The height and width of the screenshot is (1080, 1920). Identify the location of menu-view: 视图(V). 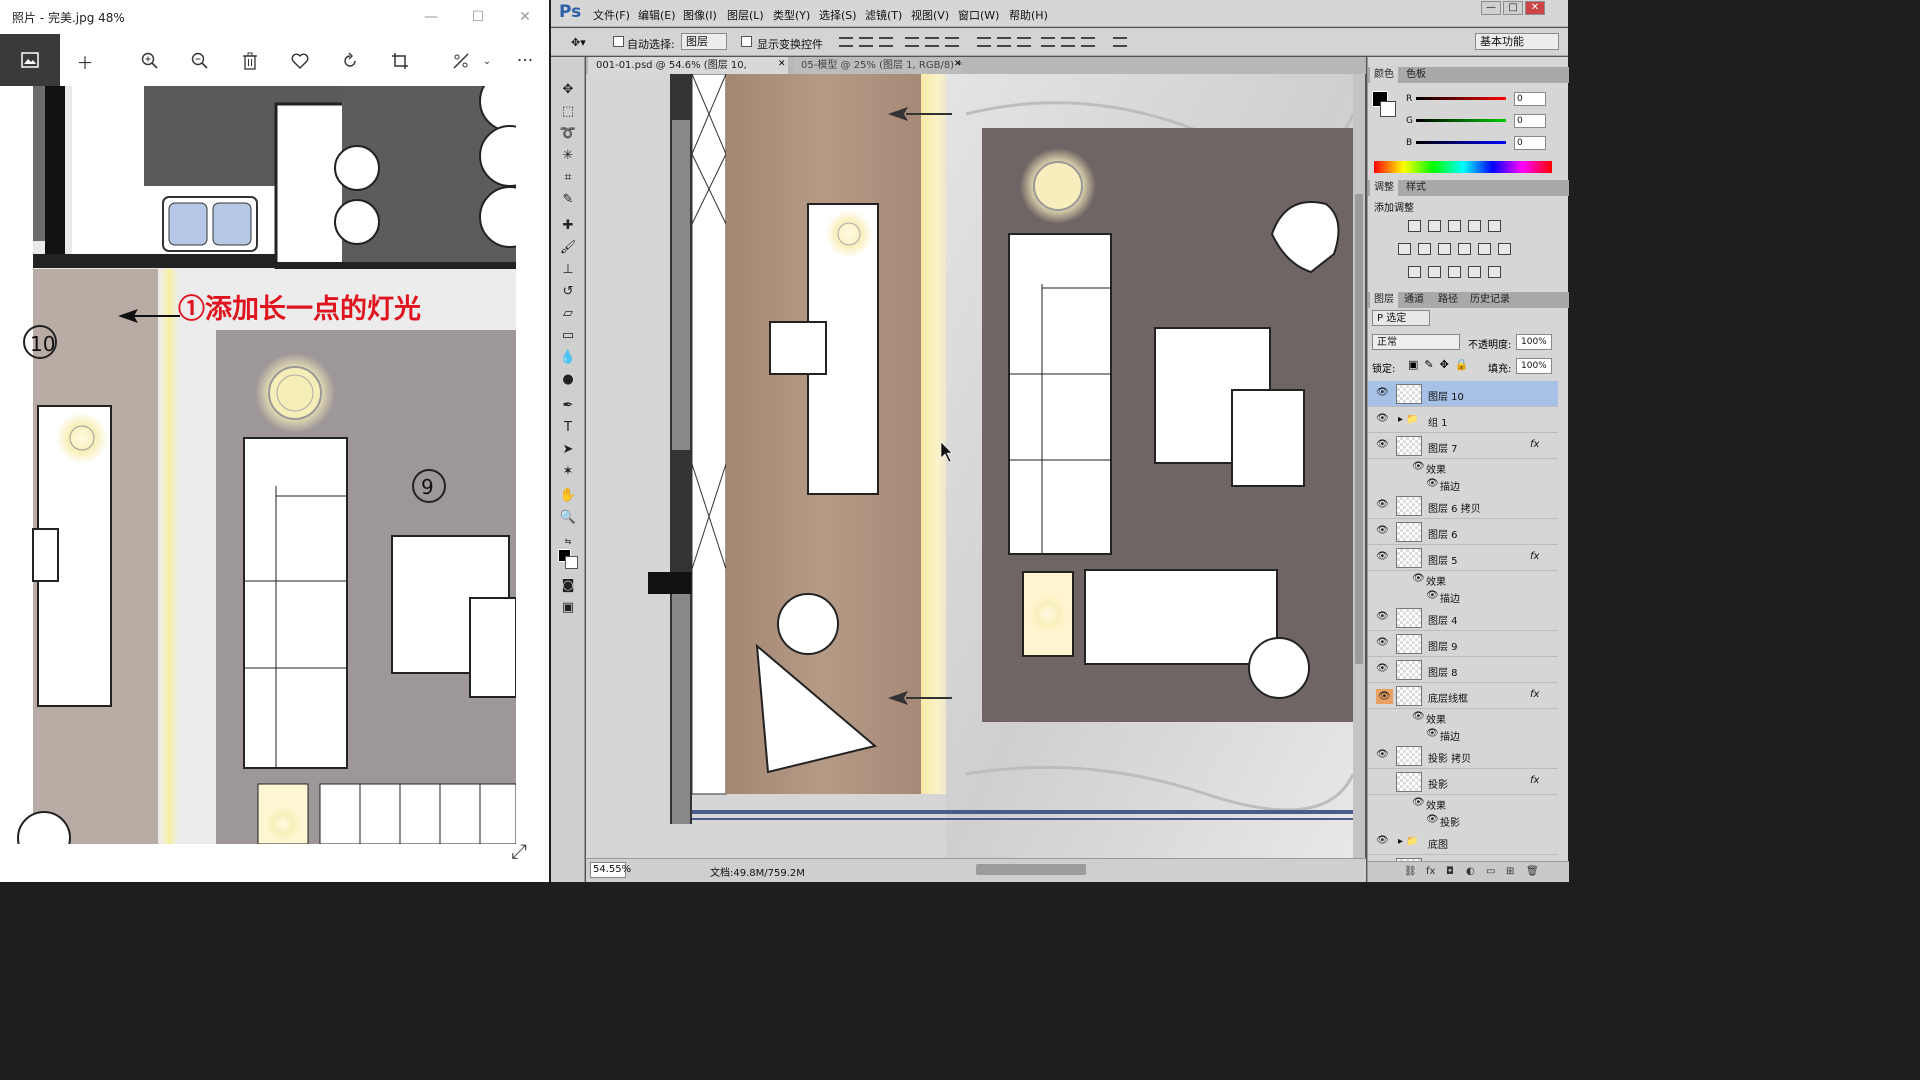
(930, 15).